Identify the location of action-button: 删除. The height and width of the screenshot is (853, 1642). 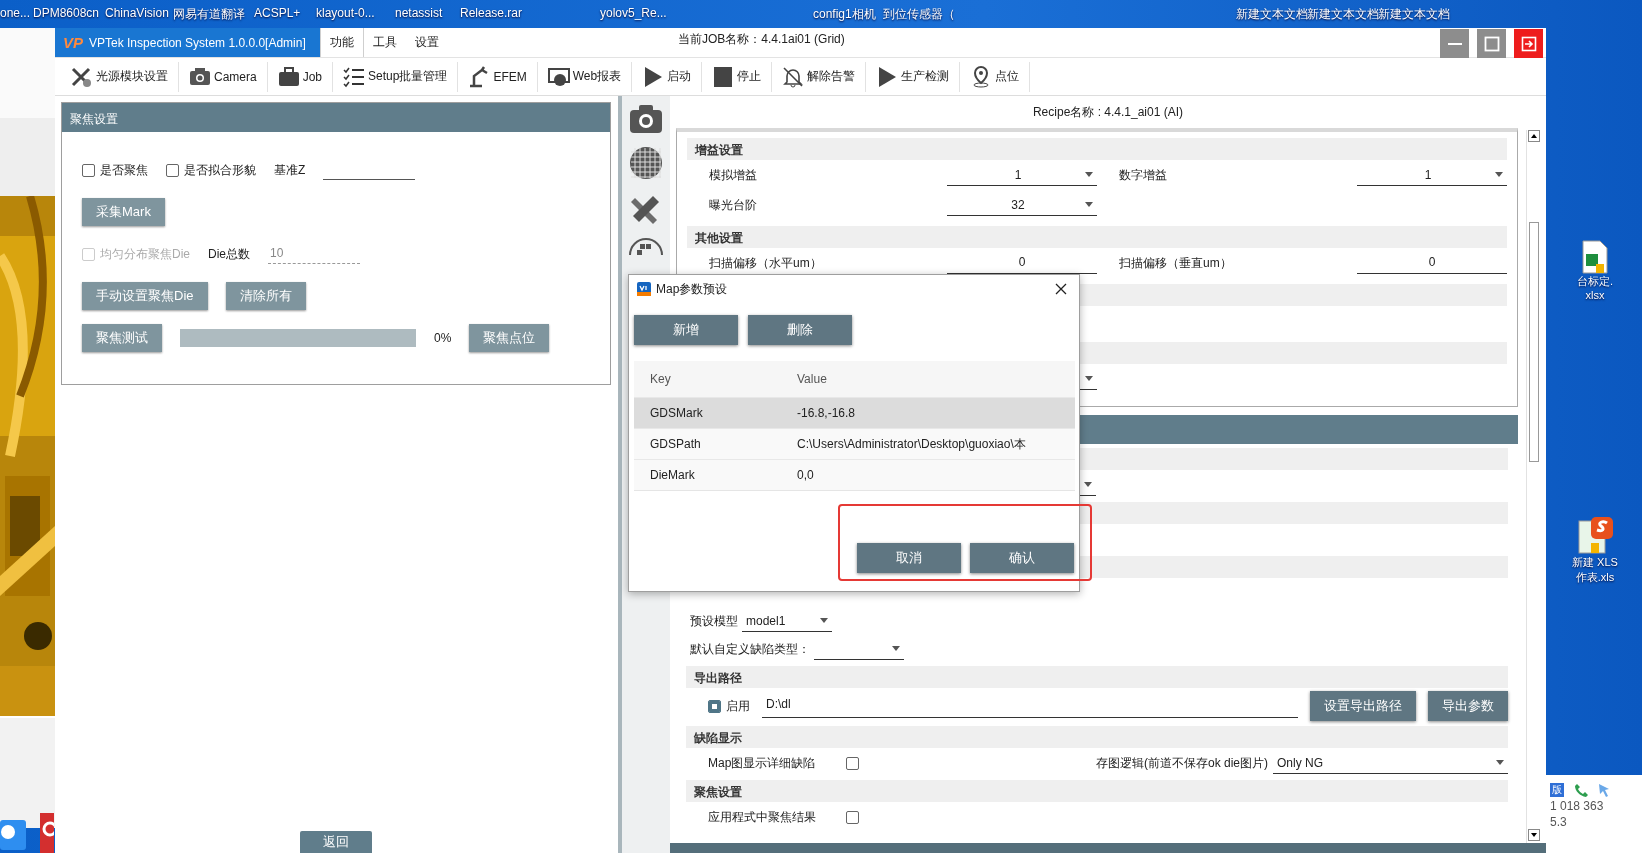
(800, 330).